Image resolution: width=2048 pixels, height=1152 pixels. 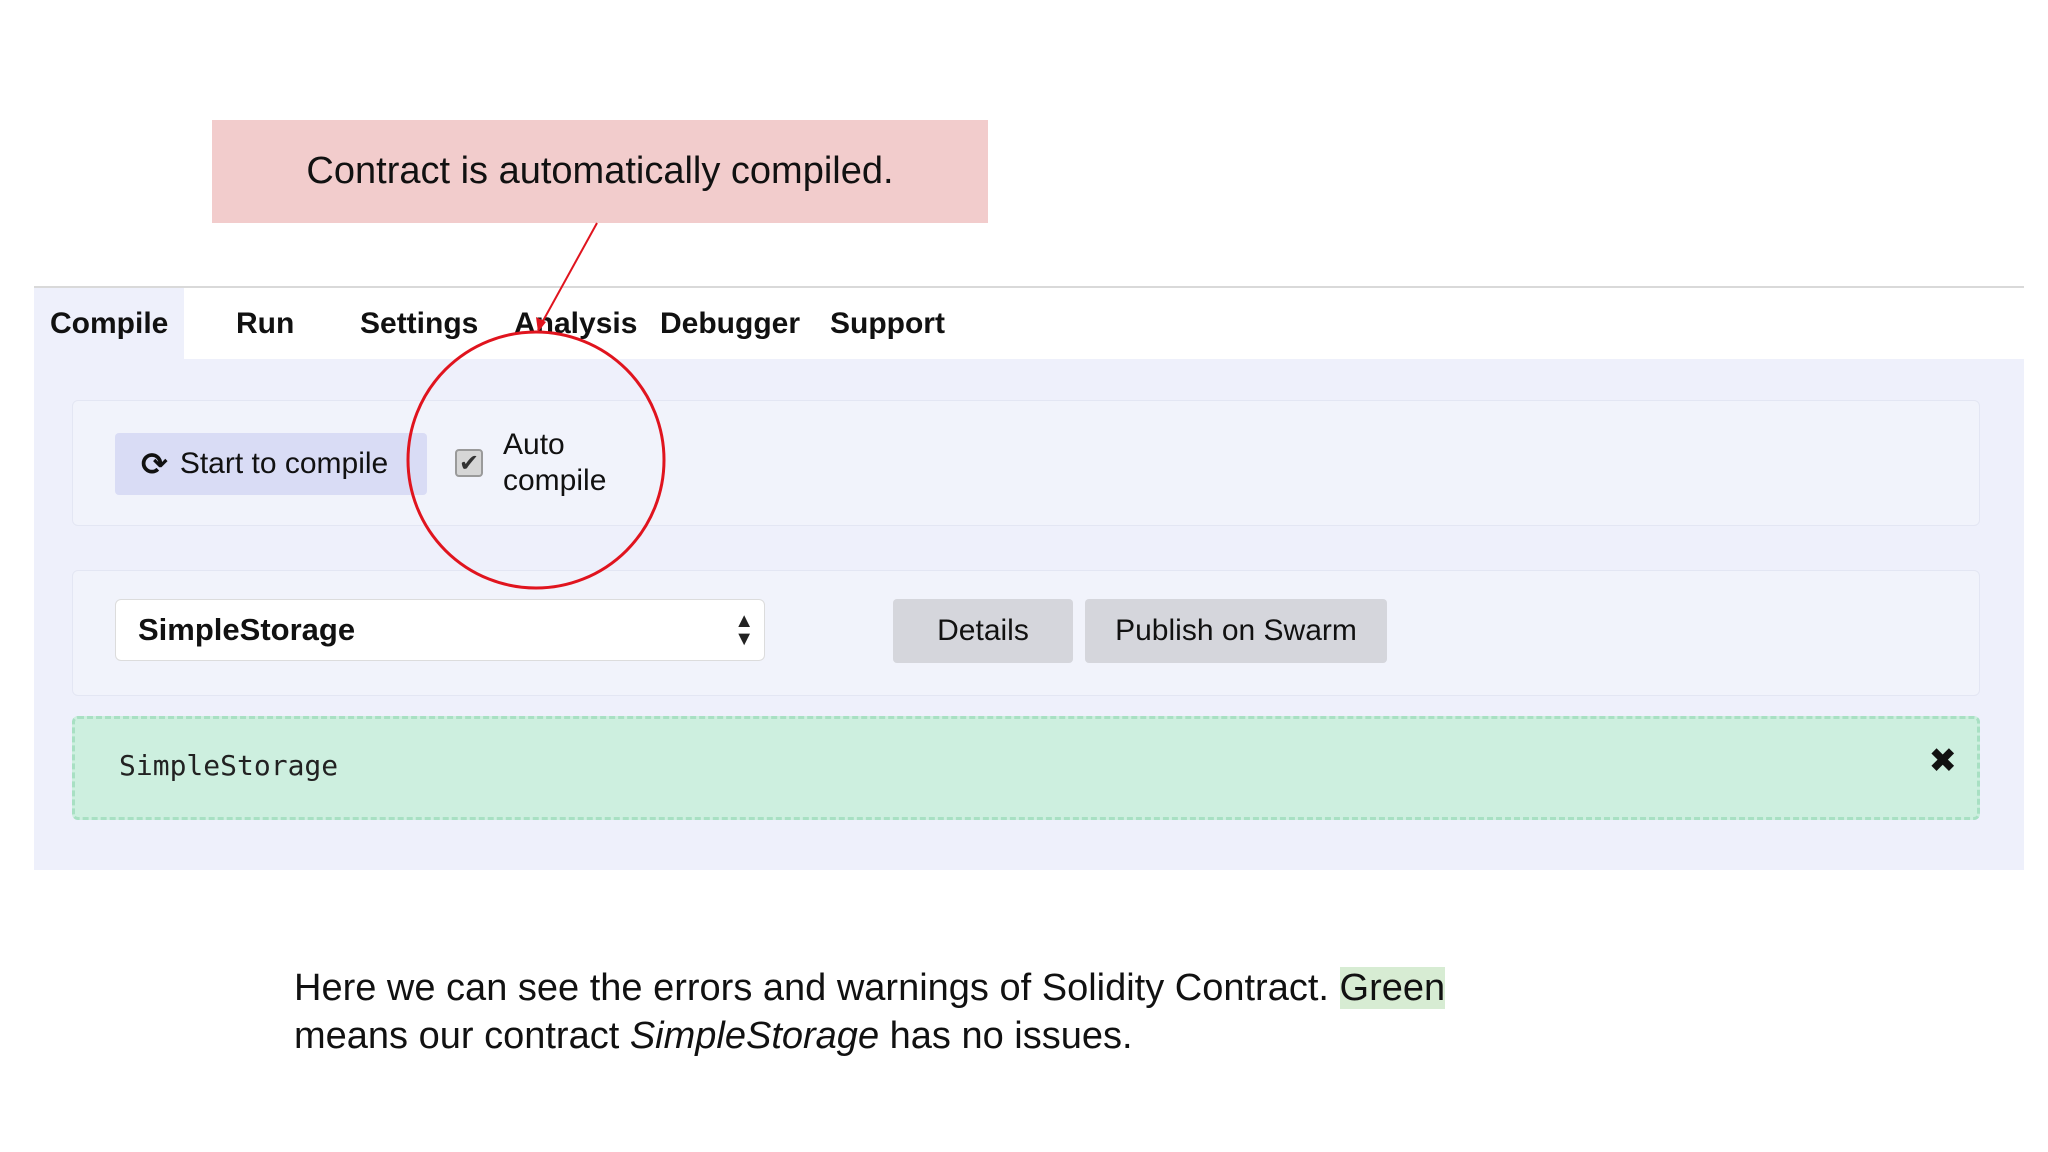 I want to click on tab-settings: Settings, so click(x=419, y=323).